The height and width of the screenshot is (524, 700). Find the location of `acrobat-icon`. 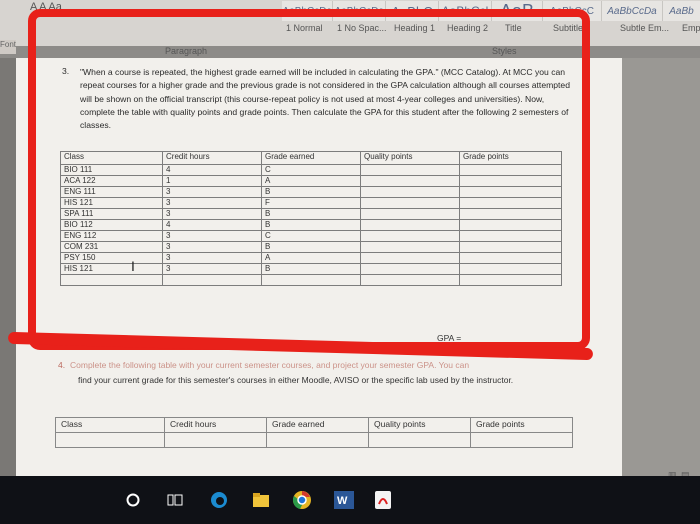

acrobat-icon is located at coordinates (383, 500).